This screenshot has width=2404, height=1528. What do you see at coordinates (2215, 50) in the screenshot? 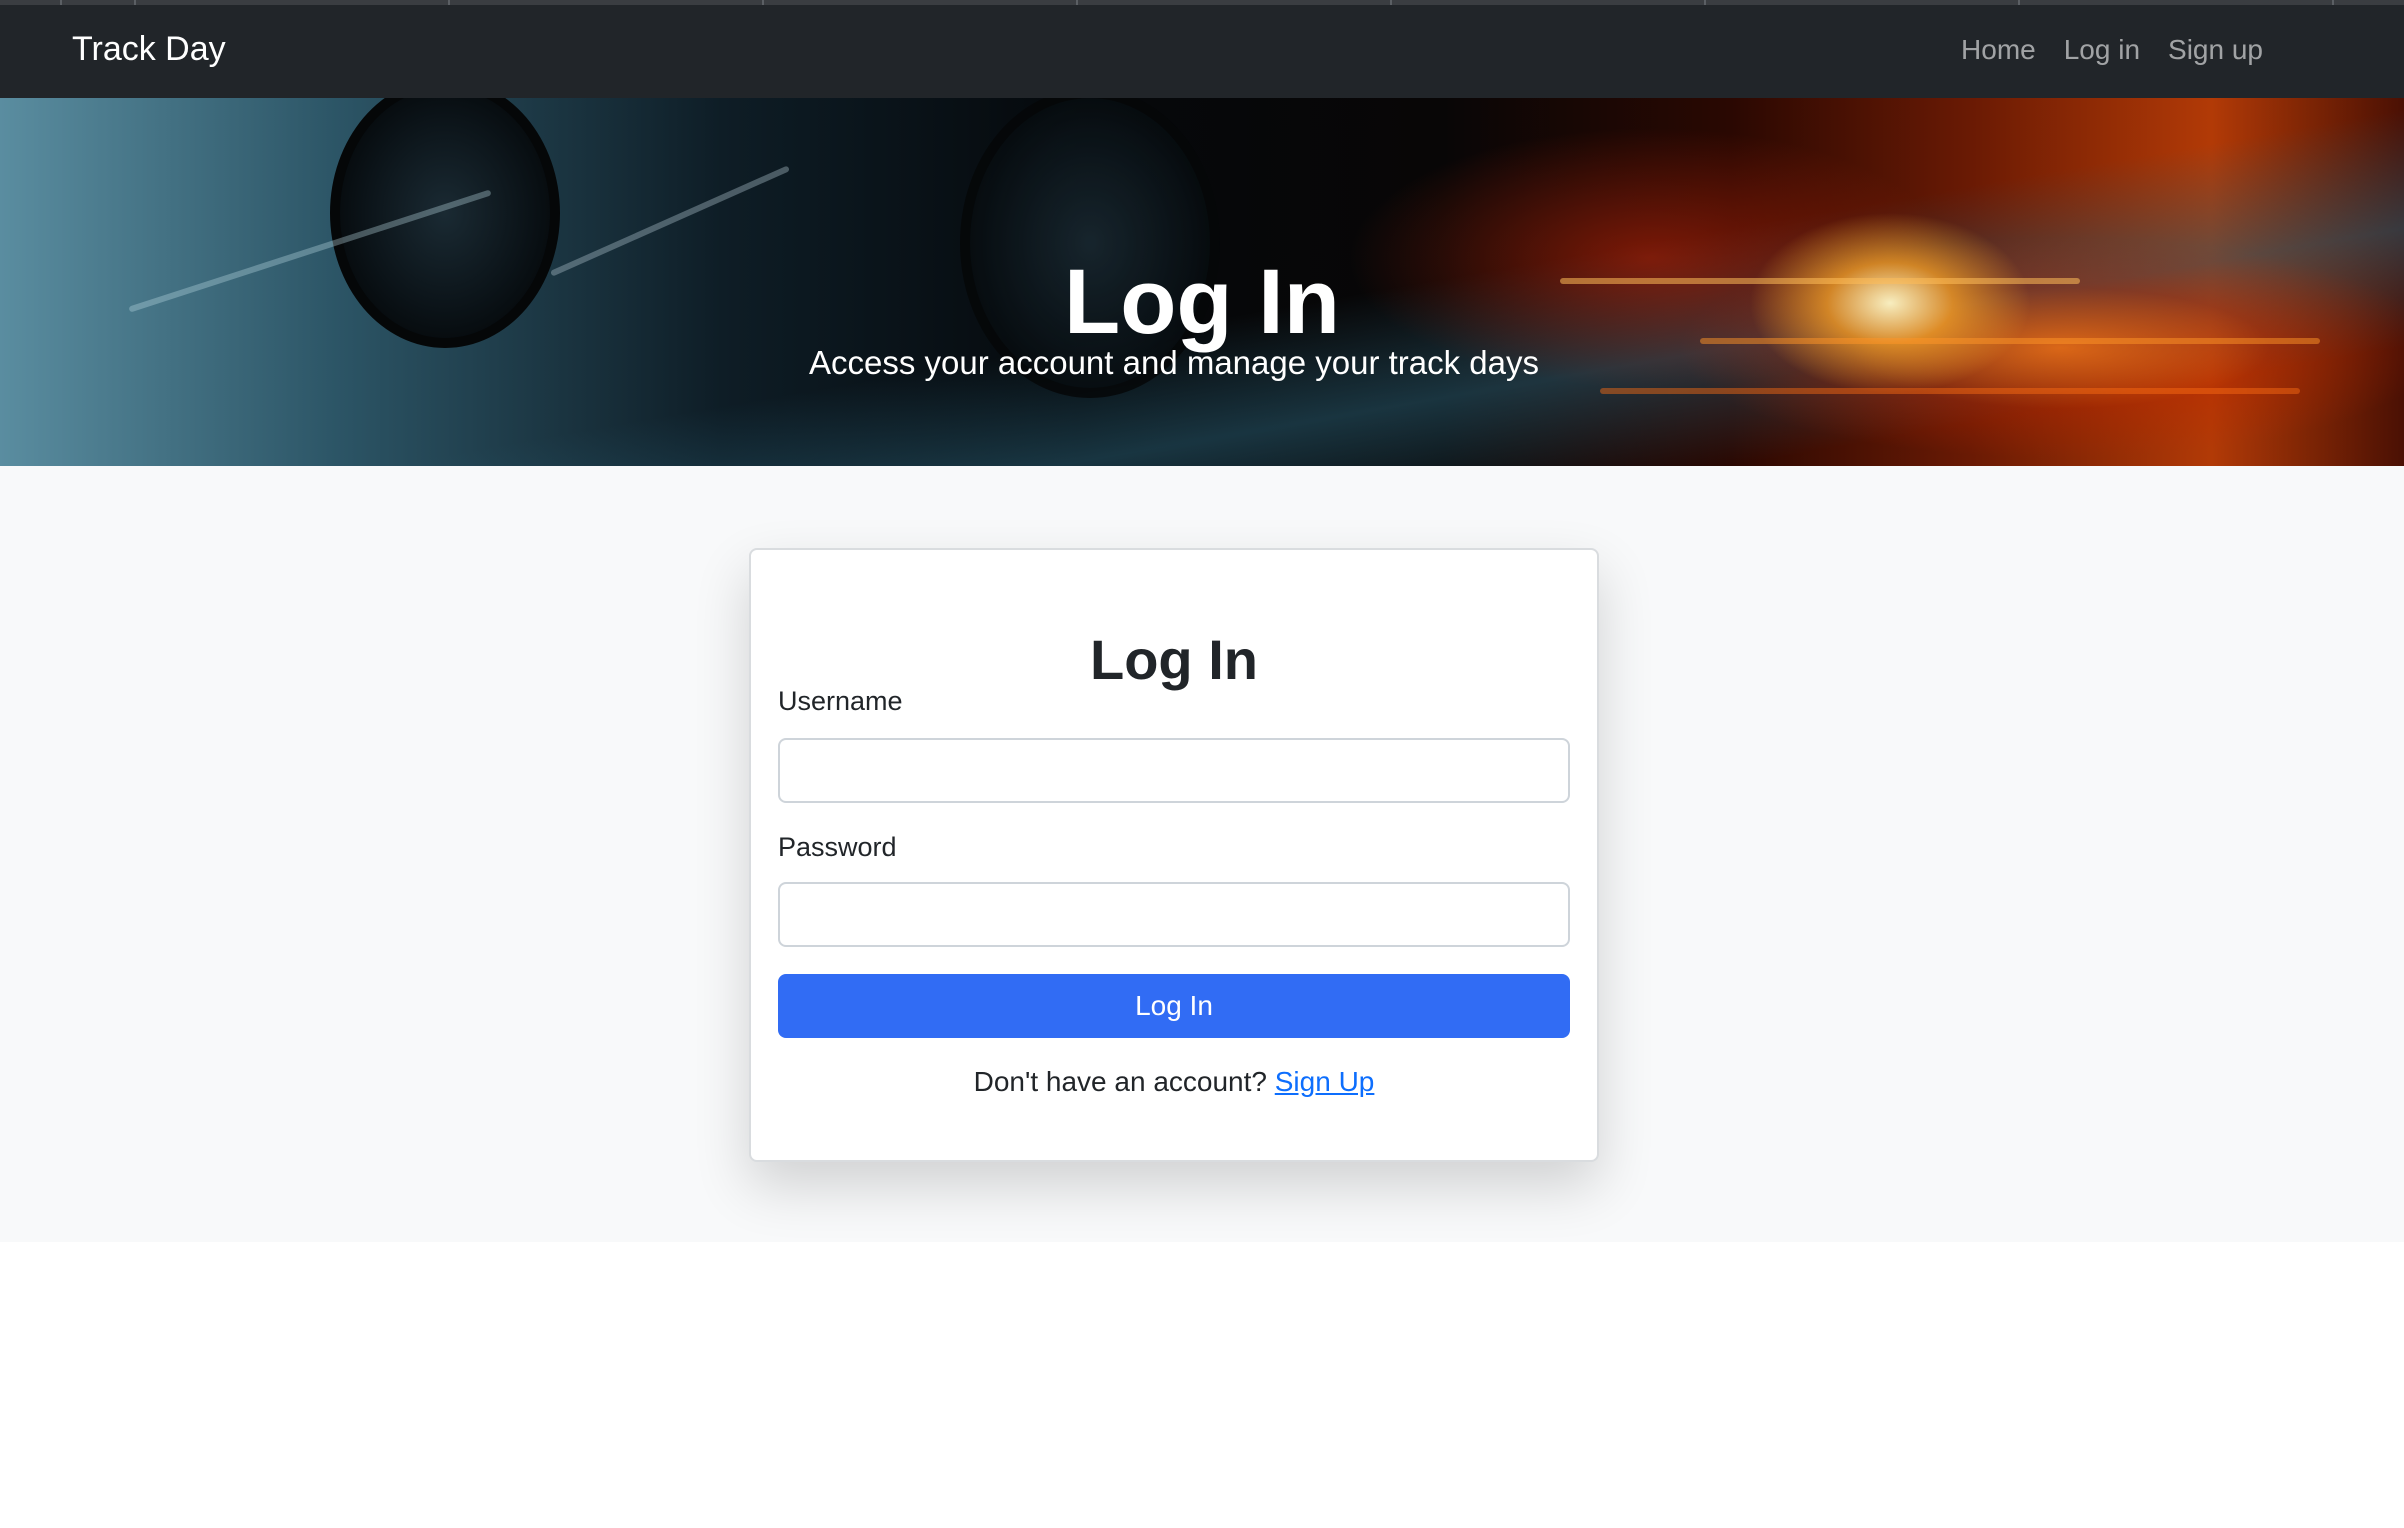
I see `nav-link-signup: Sign up` at bounding box center [2215, 50].